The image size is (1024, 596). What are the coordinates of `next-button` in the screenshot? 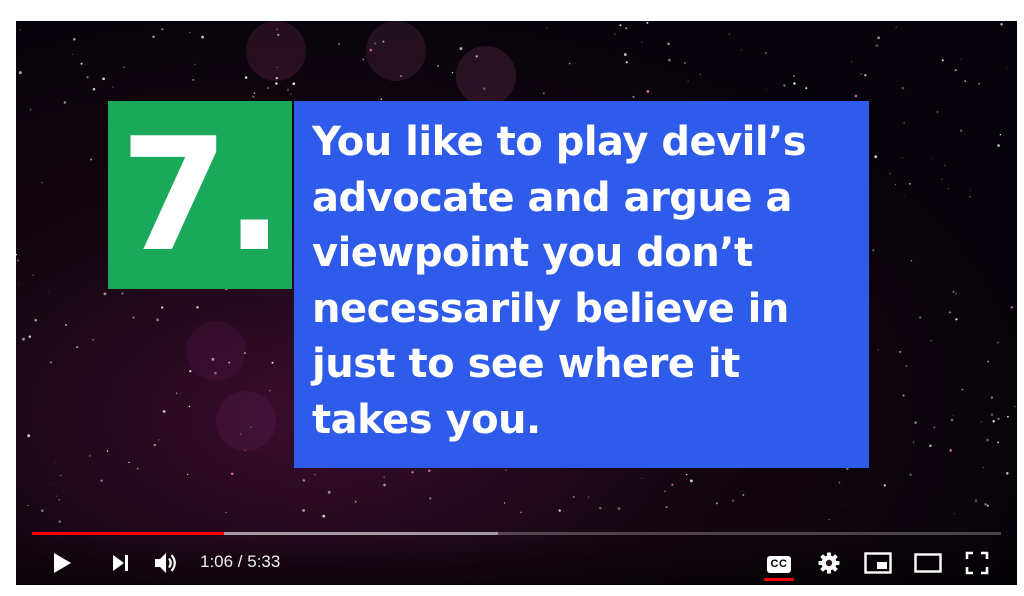 It's located at (120, 563).